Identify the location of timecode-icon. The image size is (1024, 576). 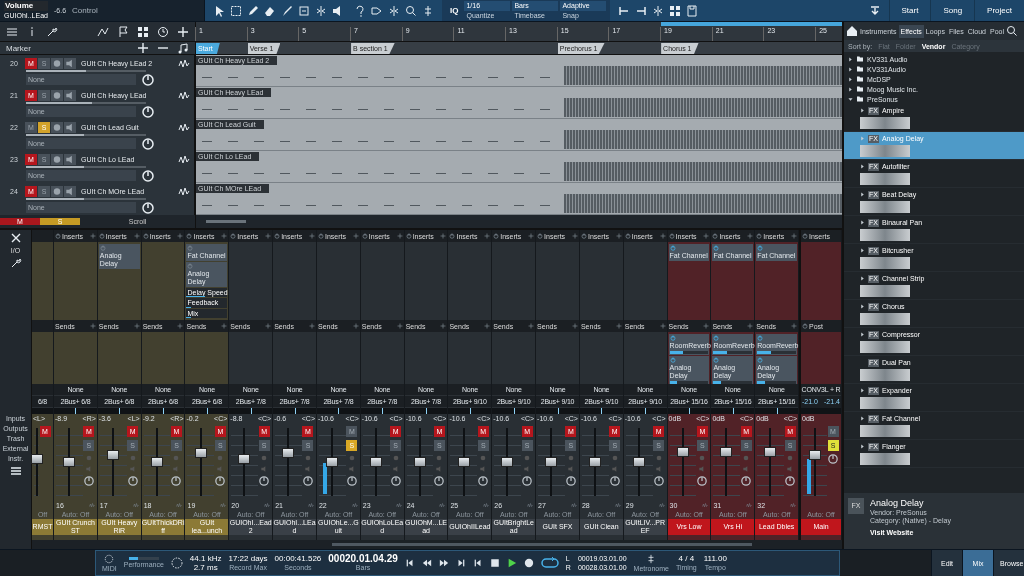
(163, 31).